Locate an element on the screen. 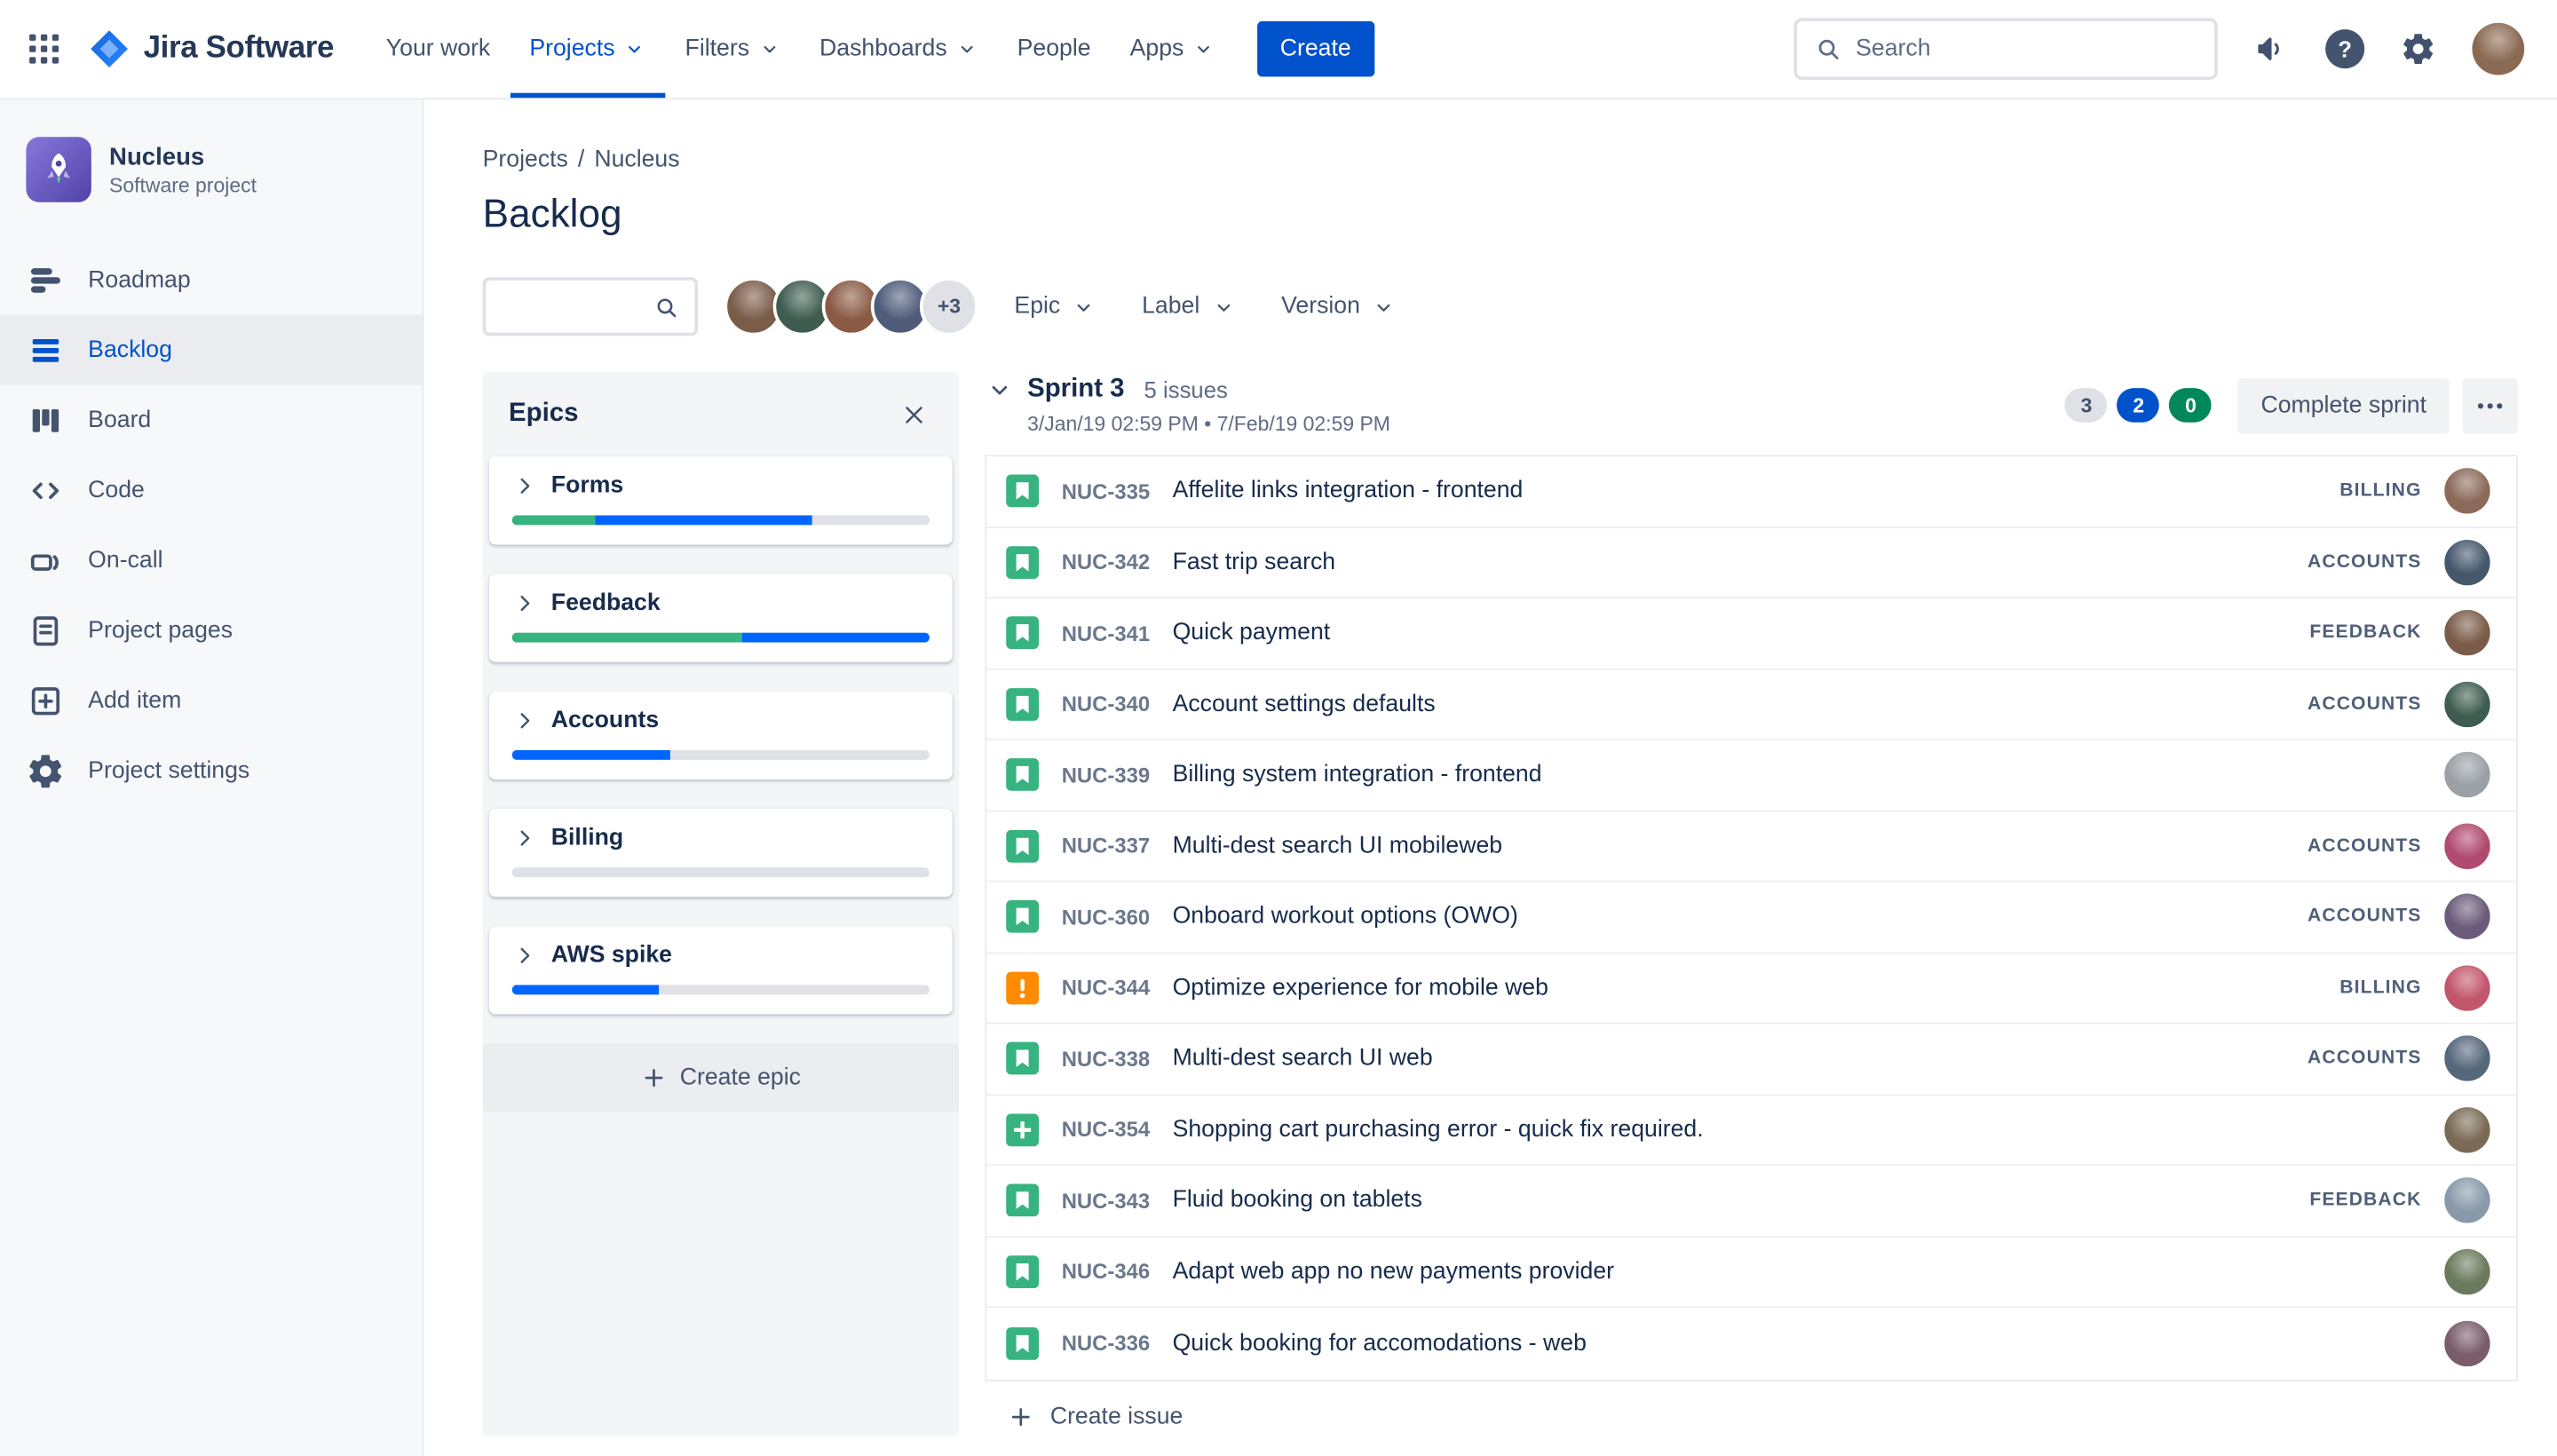 This screenshot has height=1456, width=2557. sidebar-item-board: Board is located at coordinates (211, 419).